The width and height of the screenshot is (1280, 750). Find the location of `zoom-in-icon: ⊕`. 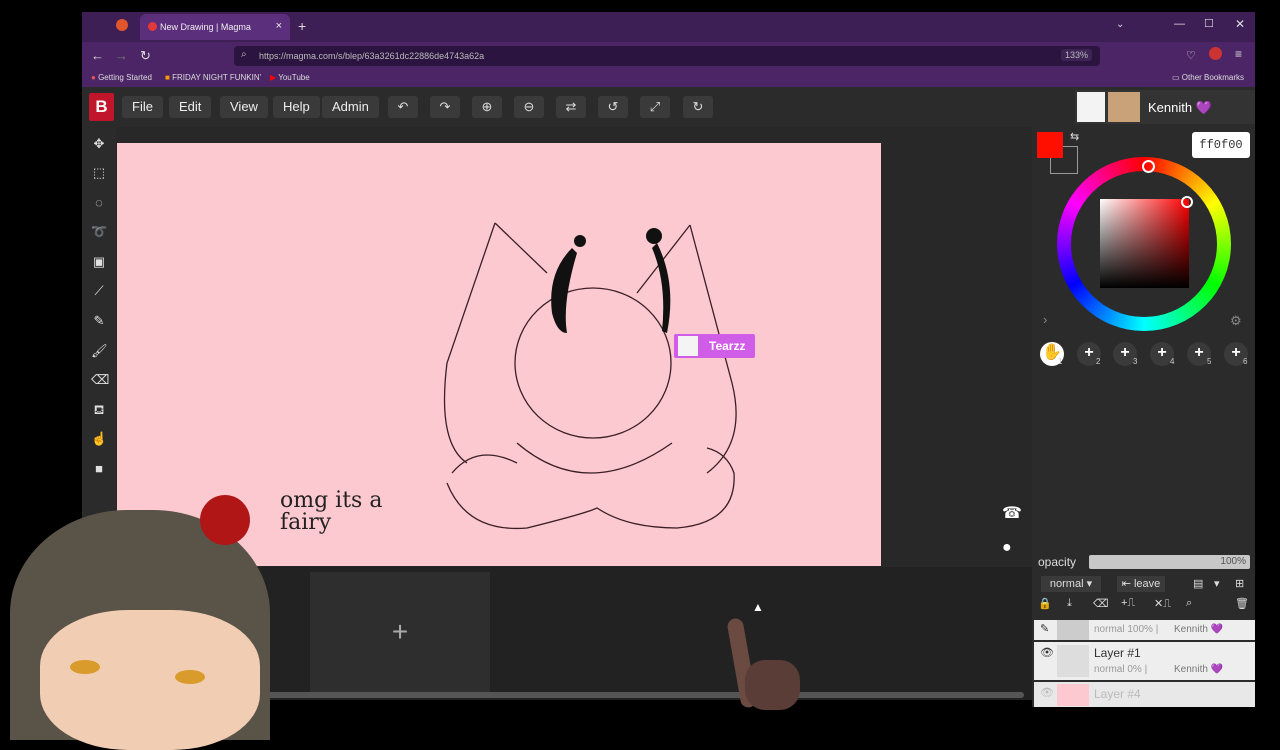

zoom-in-icon: ⊕ is located at coordinates (487, 107).